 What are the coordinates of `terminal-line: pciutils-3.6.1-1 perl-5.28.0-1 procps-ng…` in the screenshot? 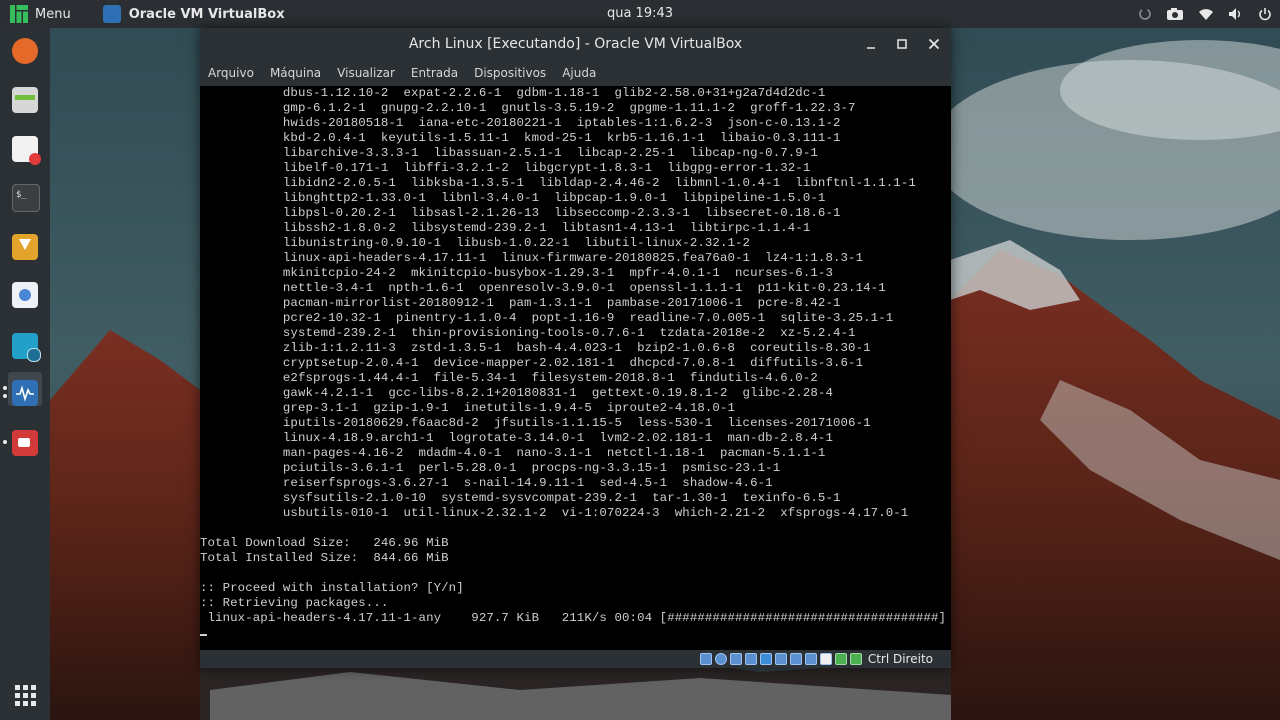 It's located at (490, 468).